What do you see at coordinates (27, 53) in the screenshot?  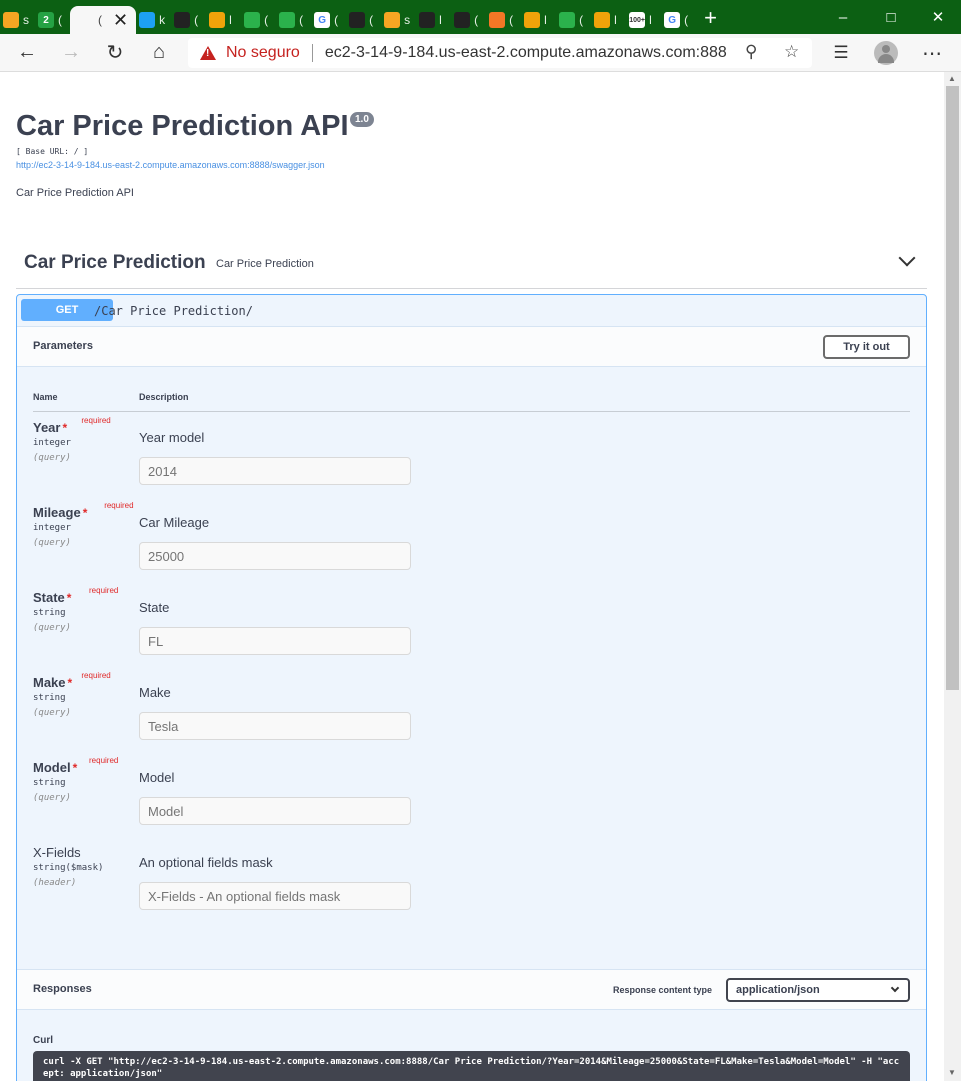 I see `back-icon: ←` at bounding box center [27, 53].